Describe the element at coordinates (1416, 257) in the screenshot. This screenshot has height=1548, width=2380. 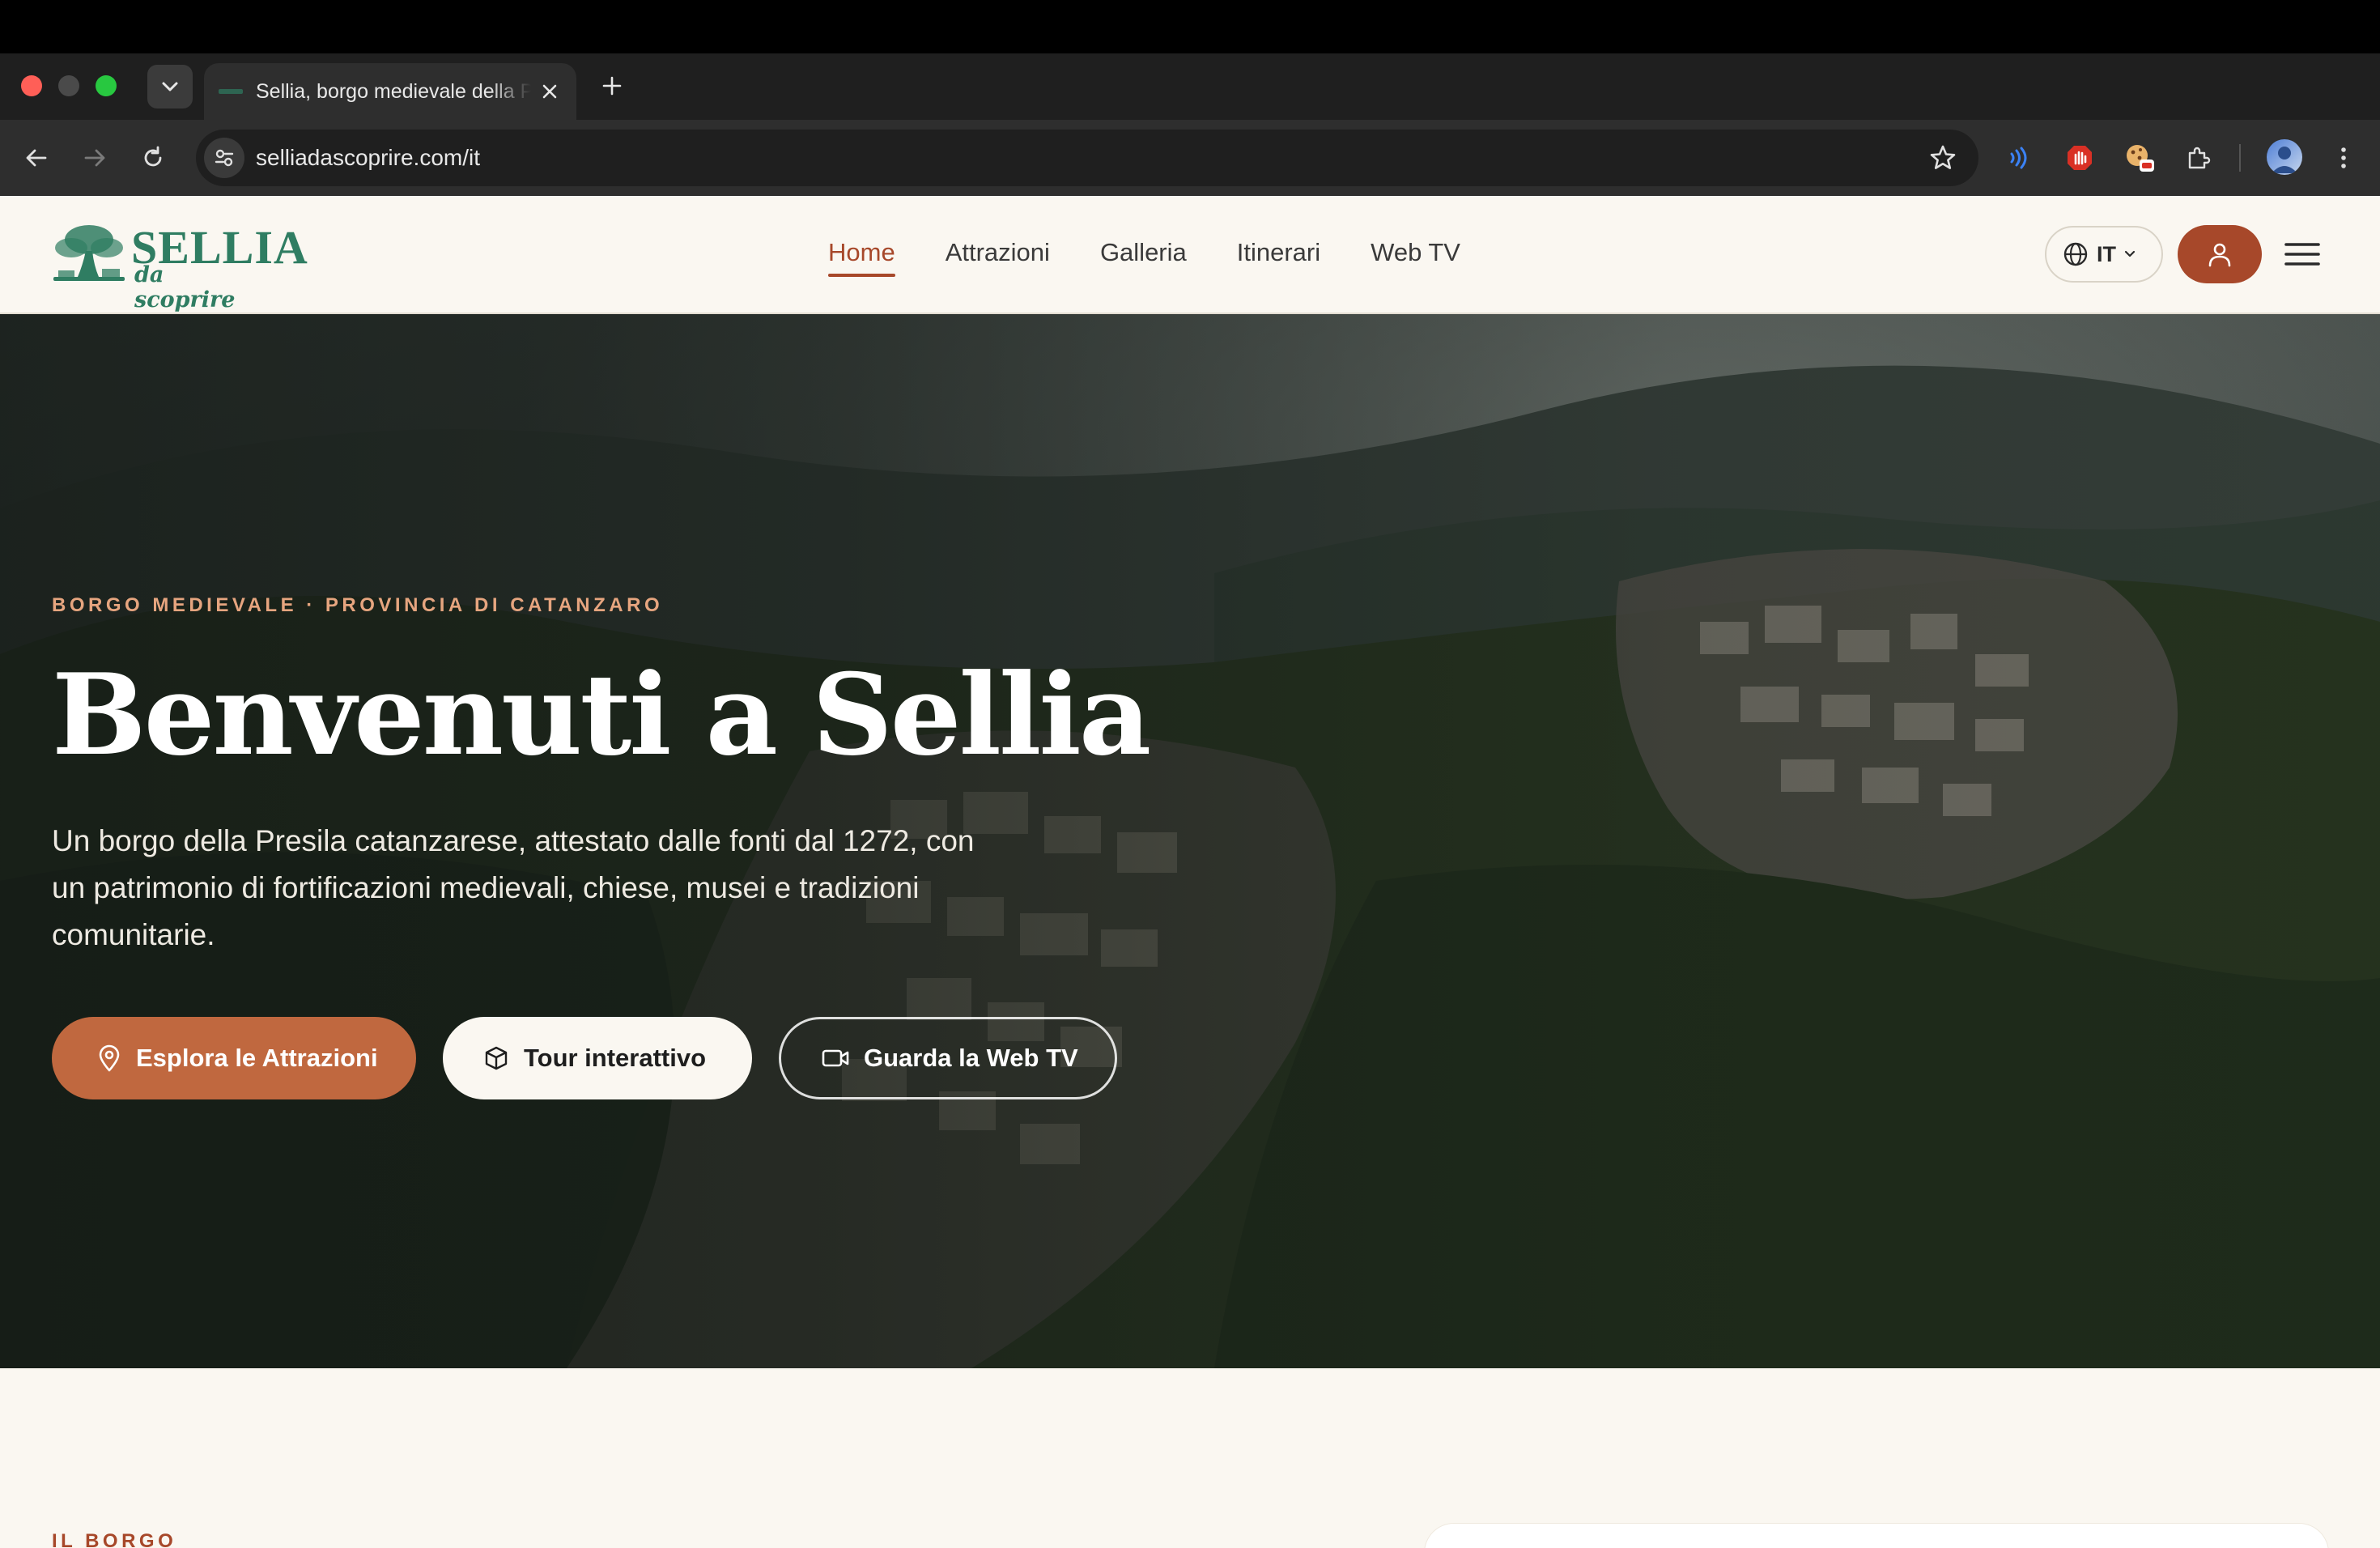
I see `nav-web-tv: Web TV` at that location.